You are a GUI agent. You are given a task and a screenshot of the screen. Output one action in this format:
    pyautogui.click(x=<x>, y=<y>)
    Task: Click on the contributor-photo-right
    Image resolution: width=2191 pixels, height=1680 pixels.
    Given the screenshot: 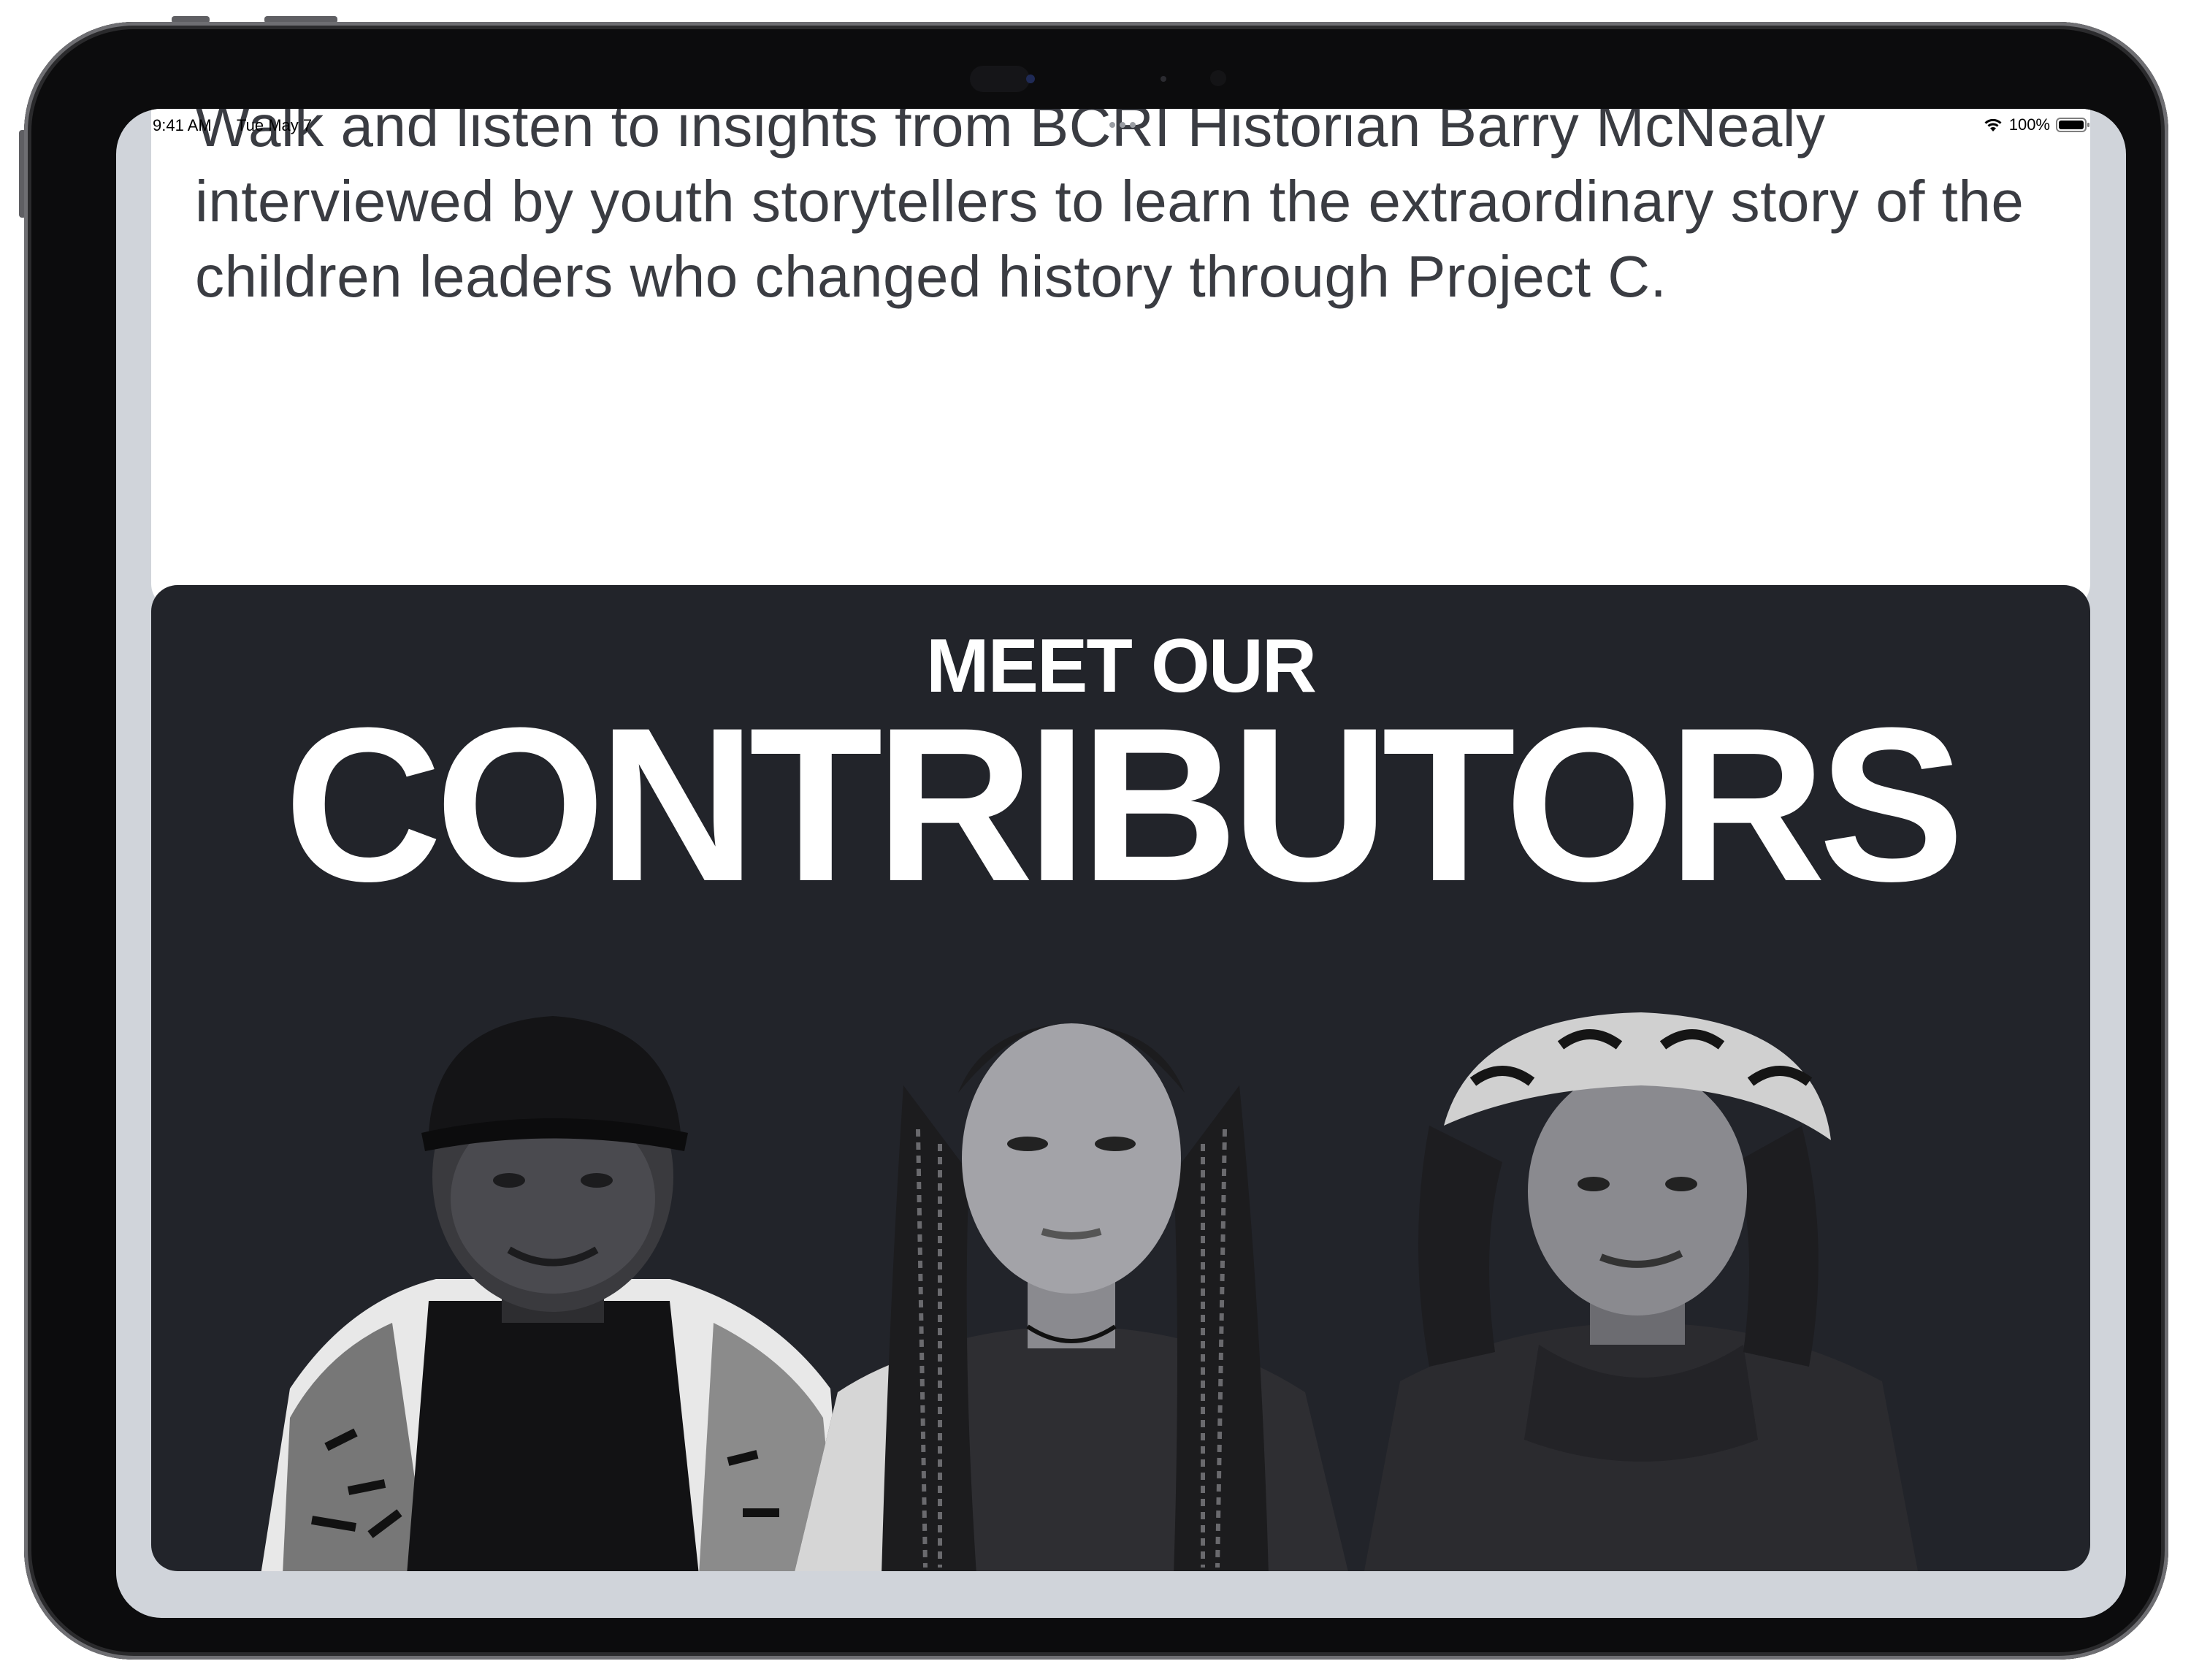 What is the action you would take?
    pyautogui.click(x=1641, y=1286)
    